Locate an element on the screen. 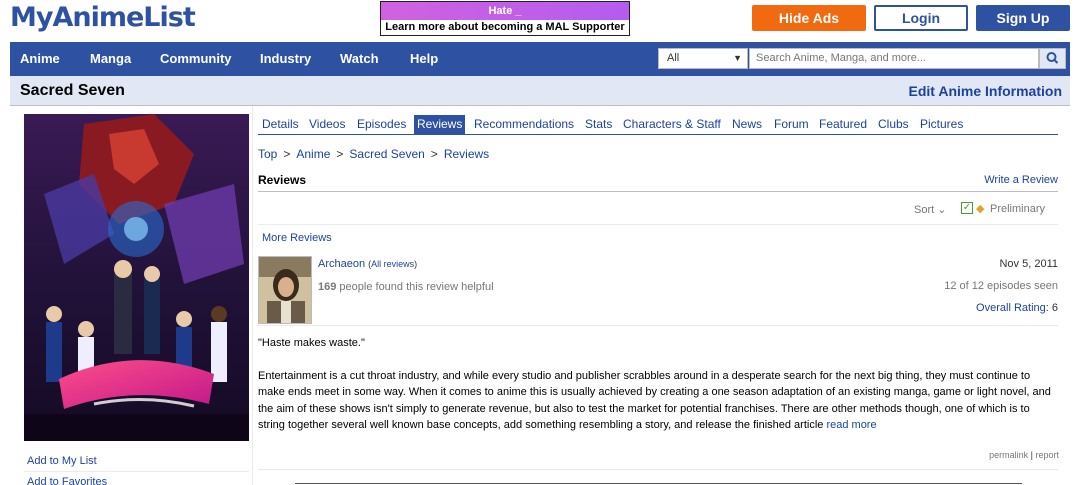 This screenshot has width=1092, height=485. anime-poster is located at coordinates (136, 277).